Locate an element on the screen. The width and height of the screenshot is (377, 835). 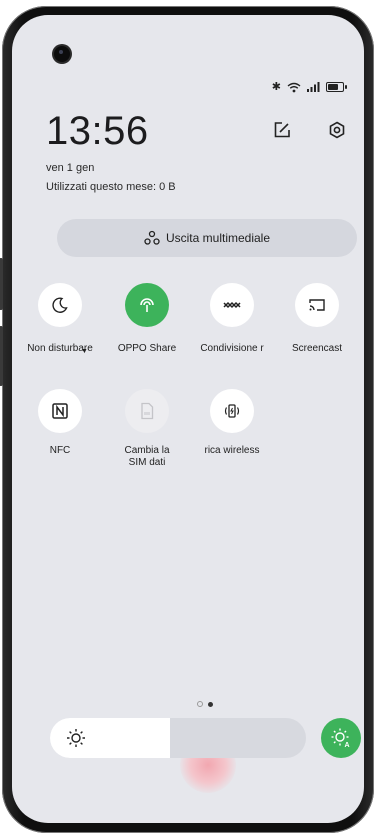
tile-sim-data-toggle is located at coordinates (147, 411).